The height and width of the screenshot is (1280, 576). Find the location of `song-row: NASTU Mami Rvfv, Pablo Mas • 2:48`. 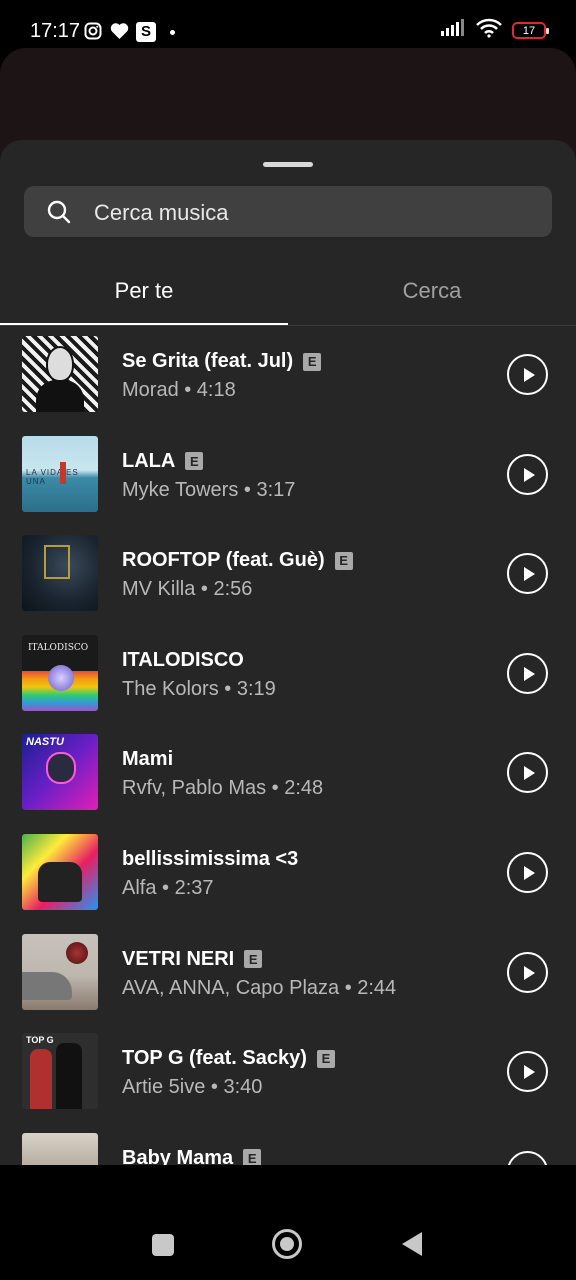

song-row: NASTU Mami Rvfv, Pablo Mas • 2:48 is located at coordinates (288, 784).